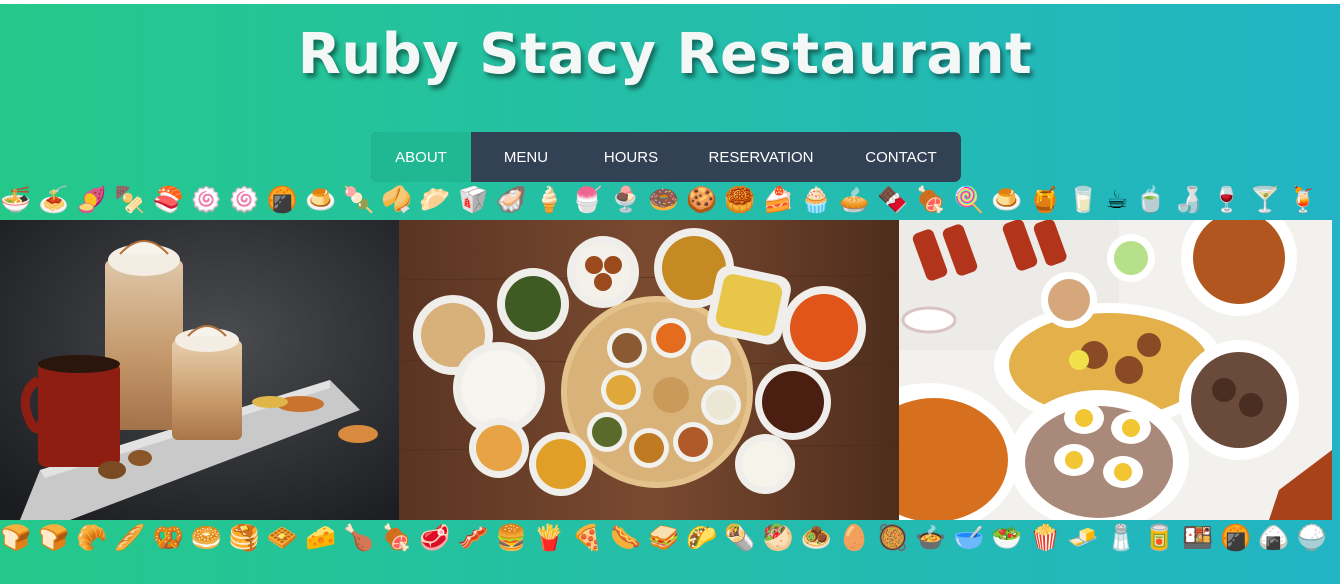 This screenshot has height=584, width=1344. What do you see at coordinates (631, 157) in the screenshot?
I see `nav-item-hours: HOURS` at bounding box center [631, 157].